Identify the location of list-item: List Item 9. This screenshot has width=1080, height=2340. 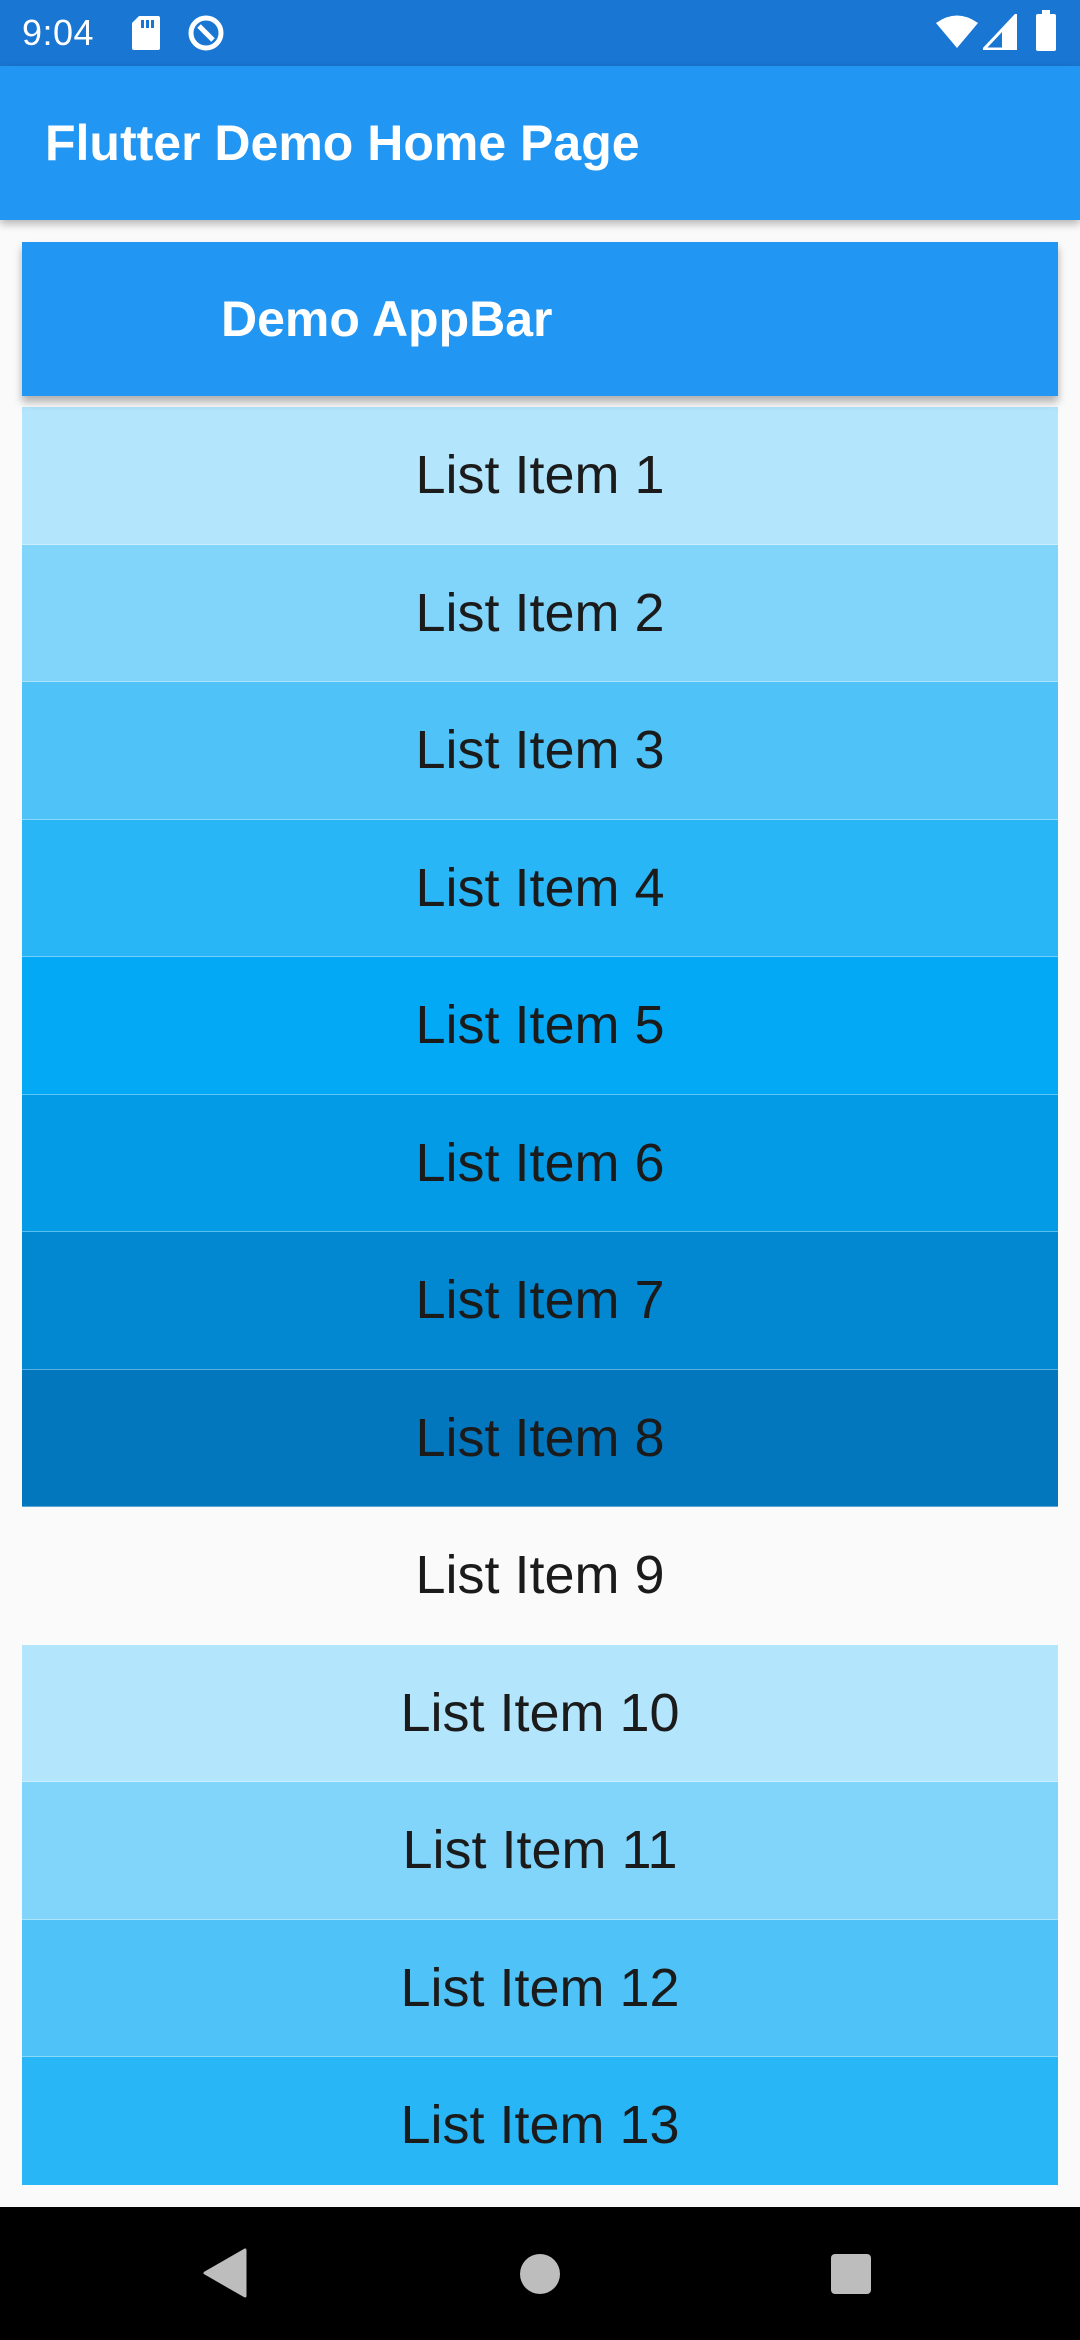
(540, 1576).